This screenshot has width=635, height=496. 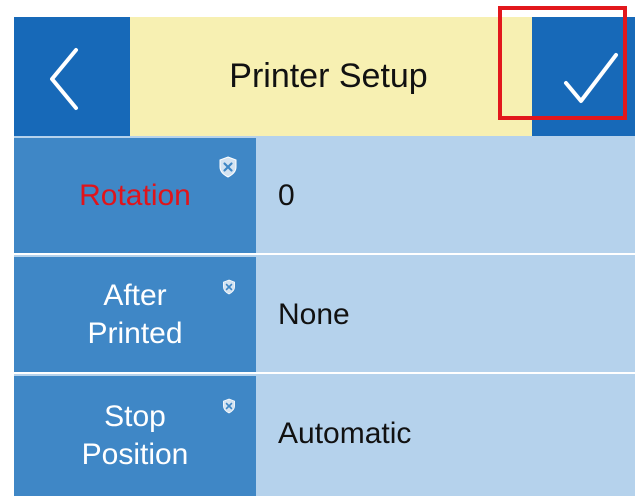 I want to click on confirm-button, so click(x=583, y=76).